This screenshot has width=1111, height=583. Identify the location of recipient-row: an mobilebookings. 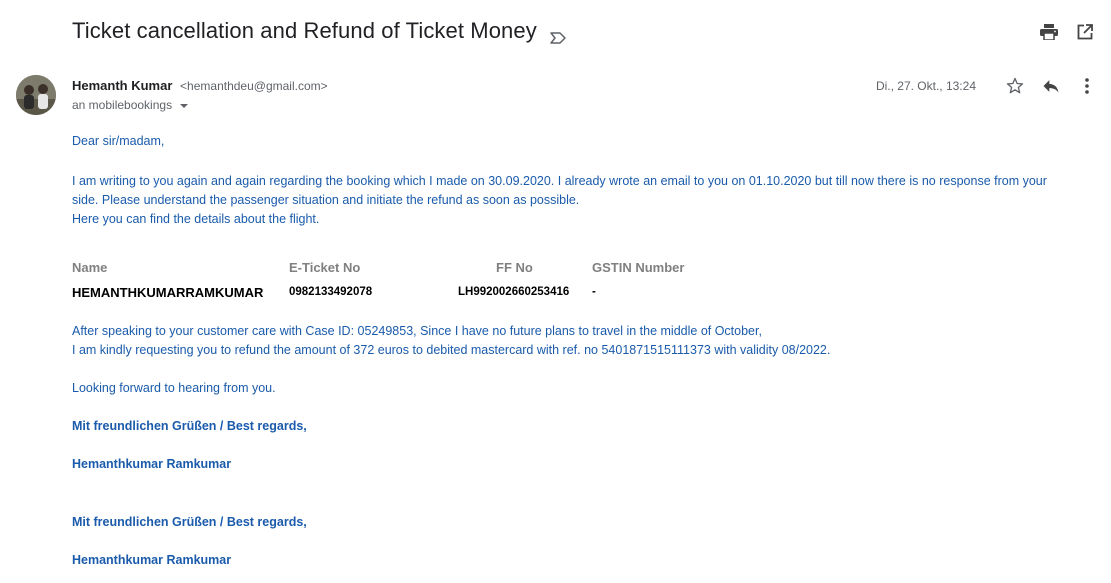
(130, 105).